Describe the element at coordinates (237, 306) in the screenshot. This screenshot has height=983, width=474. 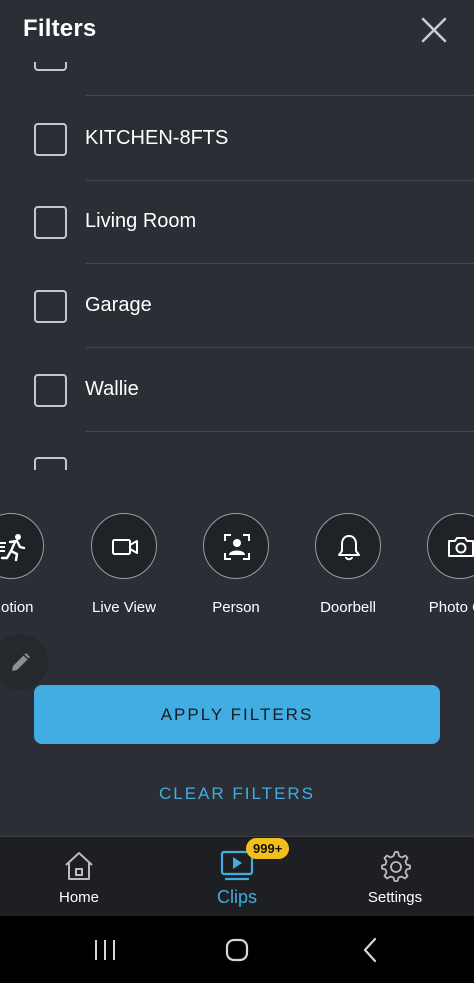
I see `camera-row-garage: Garage` at that location.